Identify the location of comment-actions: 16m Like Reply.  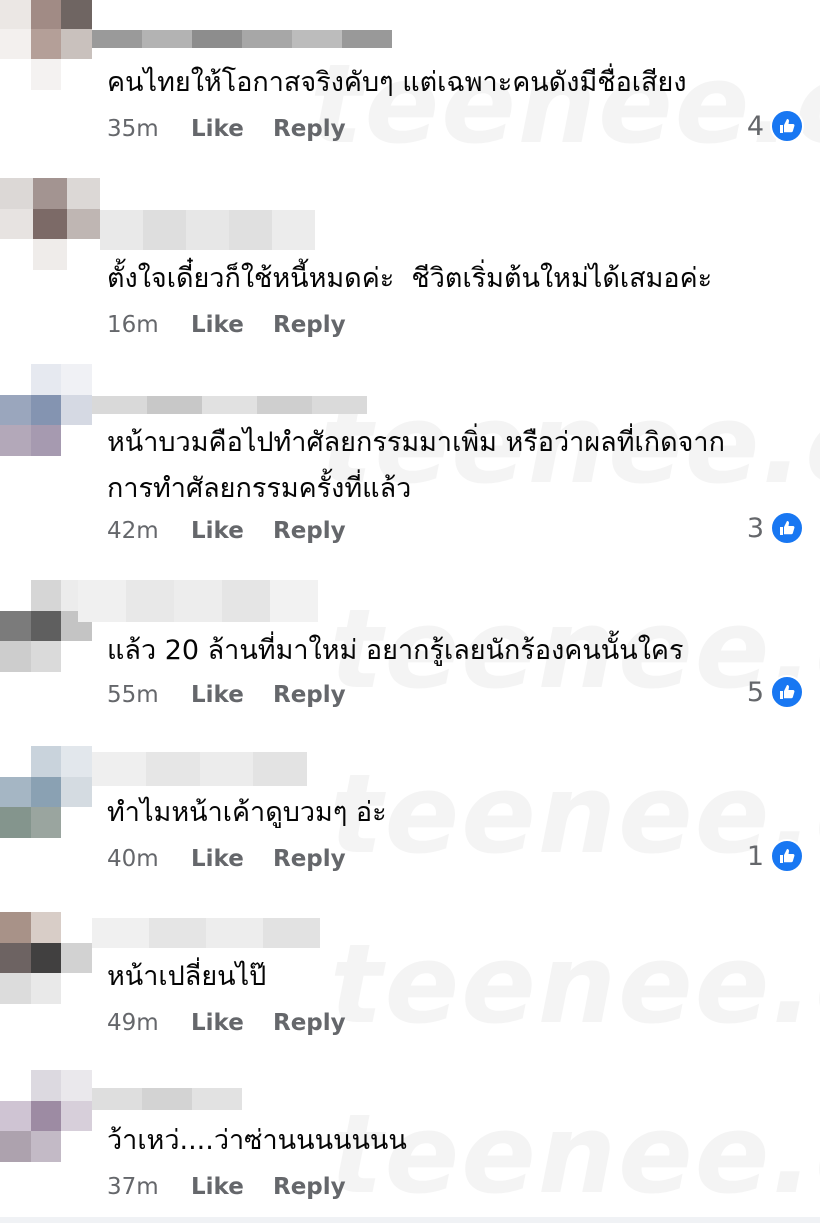
(226, 325).